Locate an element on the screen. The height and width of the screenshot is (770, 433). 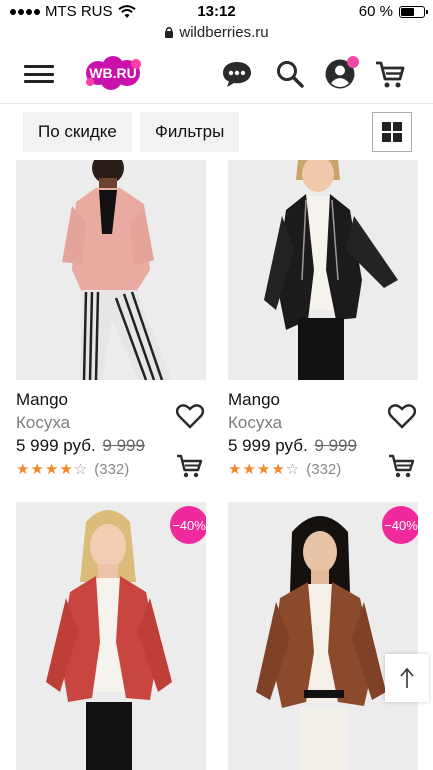
battery: 60 % is located at coordinates (393, 11).